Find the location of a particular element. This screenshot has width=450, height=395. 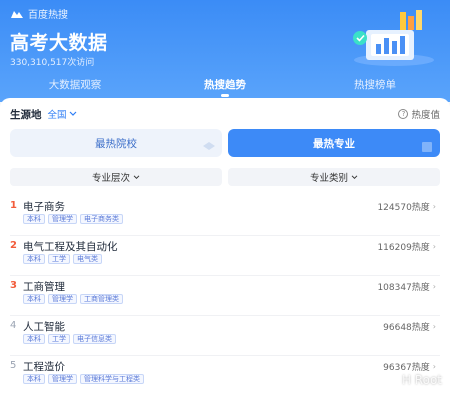

tag: 电子信息类 is located at coordinates (94, 339).